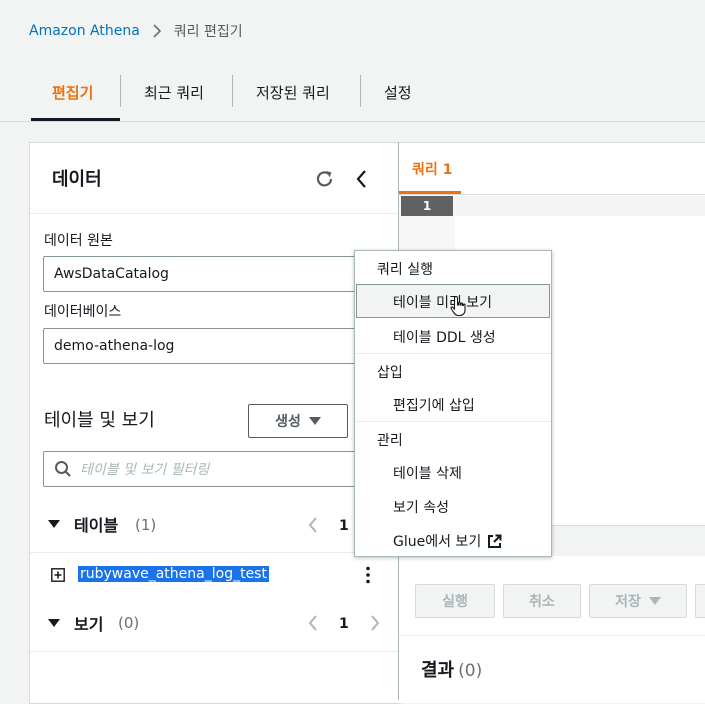  I want to click on results-header: 결과 (0), so click(451, 669).